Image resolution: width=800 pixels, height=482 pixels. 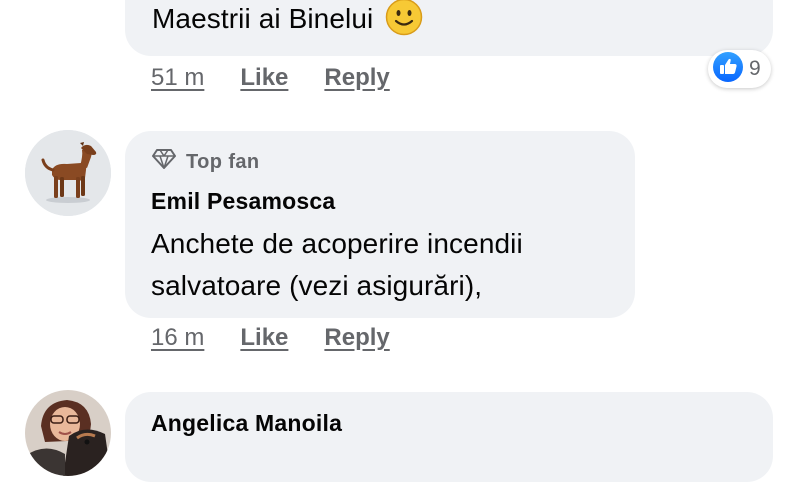 I want to click on reaction-summary: 9, so click(x=739, y=69).